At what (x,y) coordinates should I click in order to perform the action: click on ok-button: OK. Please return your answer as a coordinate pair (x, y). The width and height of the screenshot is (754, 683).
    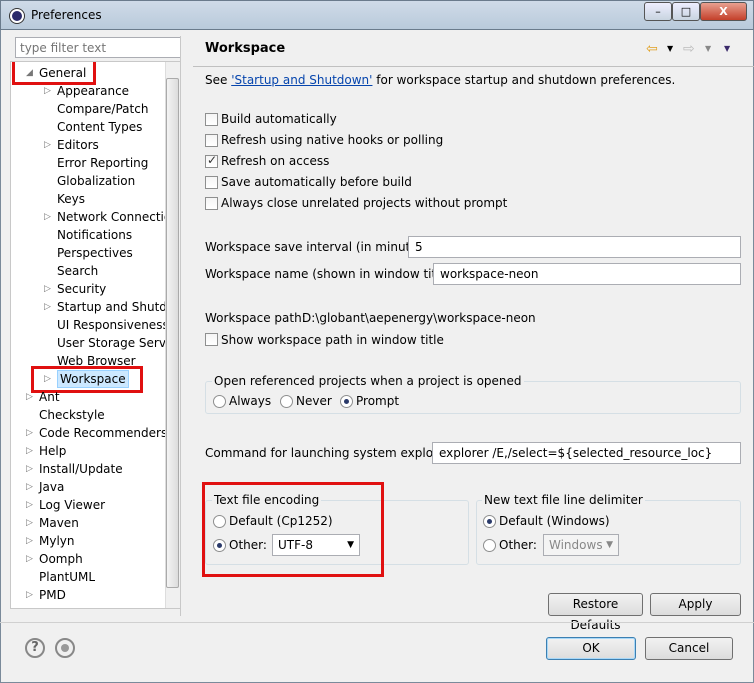
    Looking at the image, I should click on (591, 648).